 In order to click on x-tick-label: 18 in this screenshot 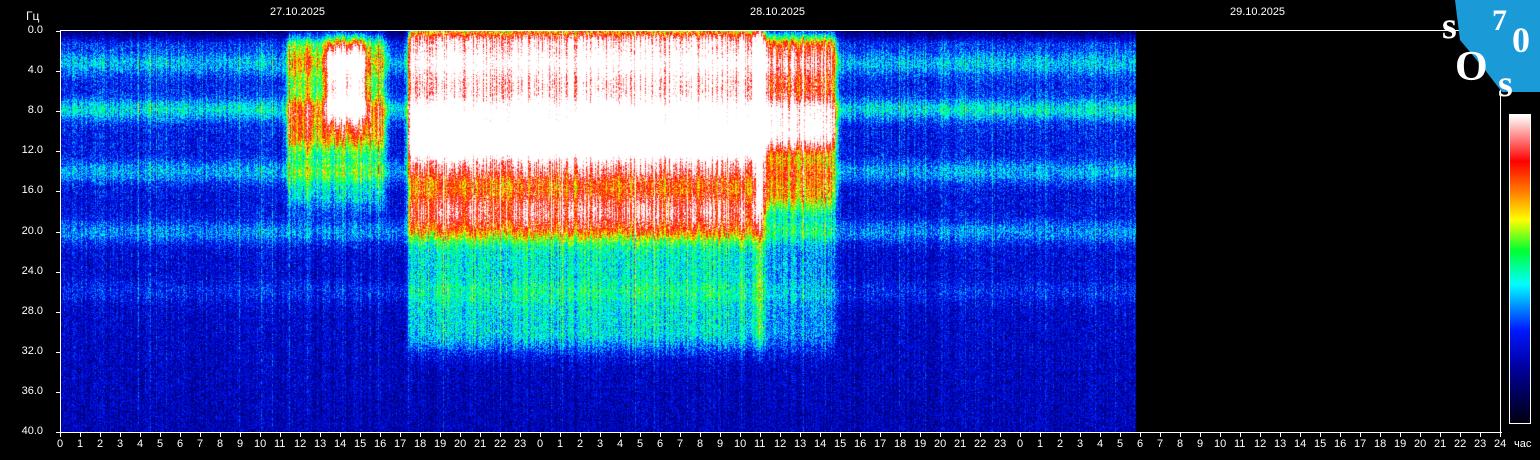, I will do `click(1380, 444)`.